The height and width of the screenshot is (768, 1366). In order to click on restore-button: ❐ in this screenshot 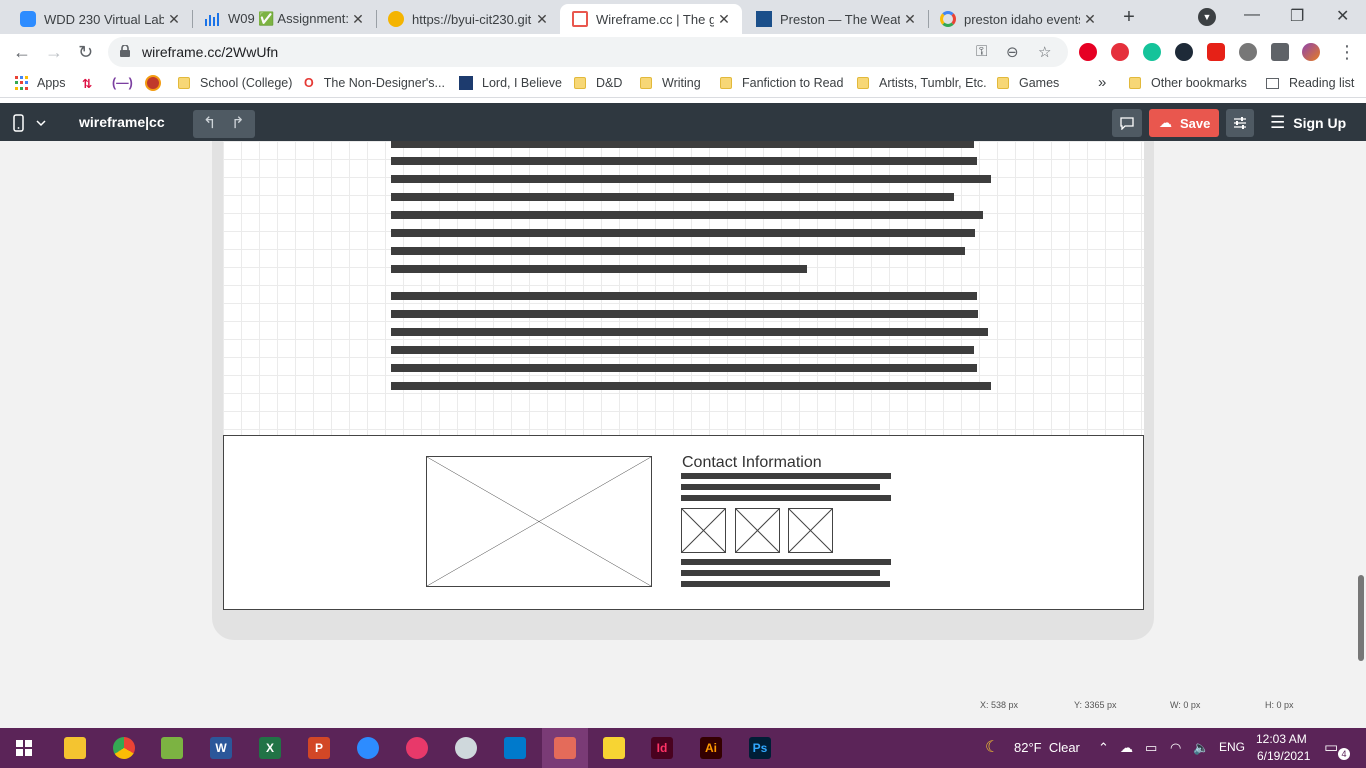, I will do `click(1297, 16)`.